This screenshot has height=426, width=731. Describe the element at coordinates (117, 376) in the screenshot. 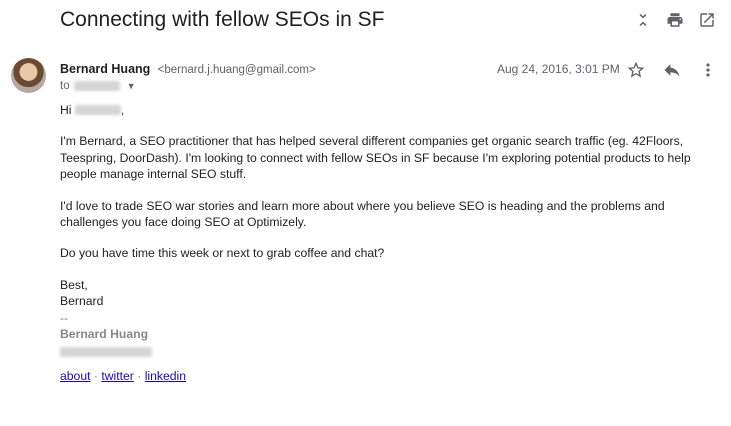

I see `twitter-link: twitter` at that location.